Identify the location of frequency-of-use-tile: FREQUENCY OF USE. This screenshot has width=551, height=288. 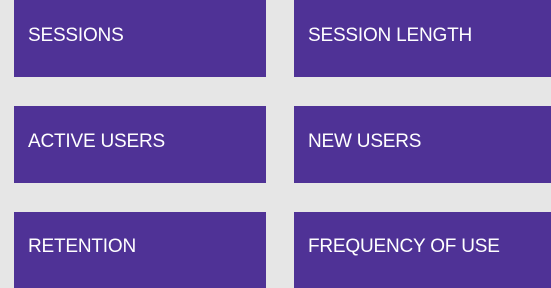
(422, 250).